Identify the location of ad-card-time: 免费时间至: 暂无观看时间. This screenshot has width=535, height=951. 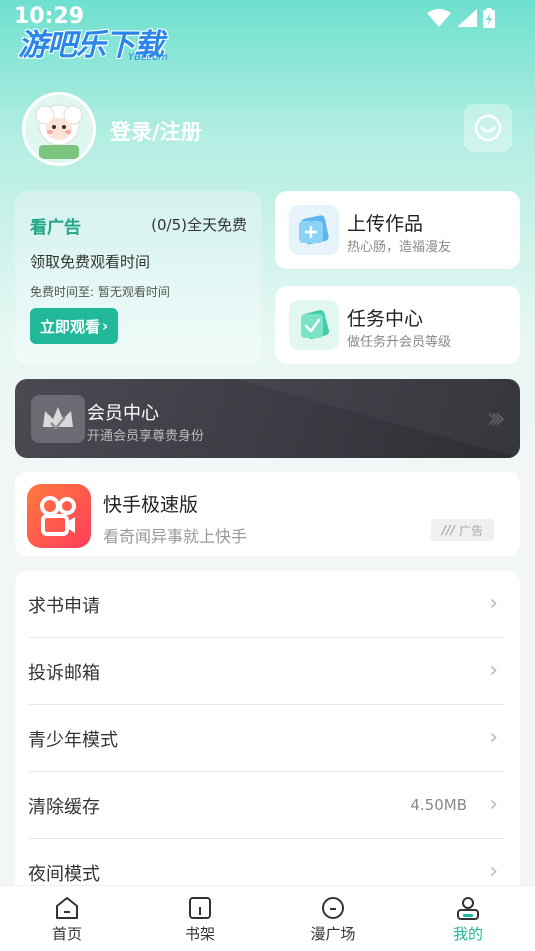
(100, 292).